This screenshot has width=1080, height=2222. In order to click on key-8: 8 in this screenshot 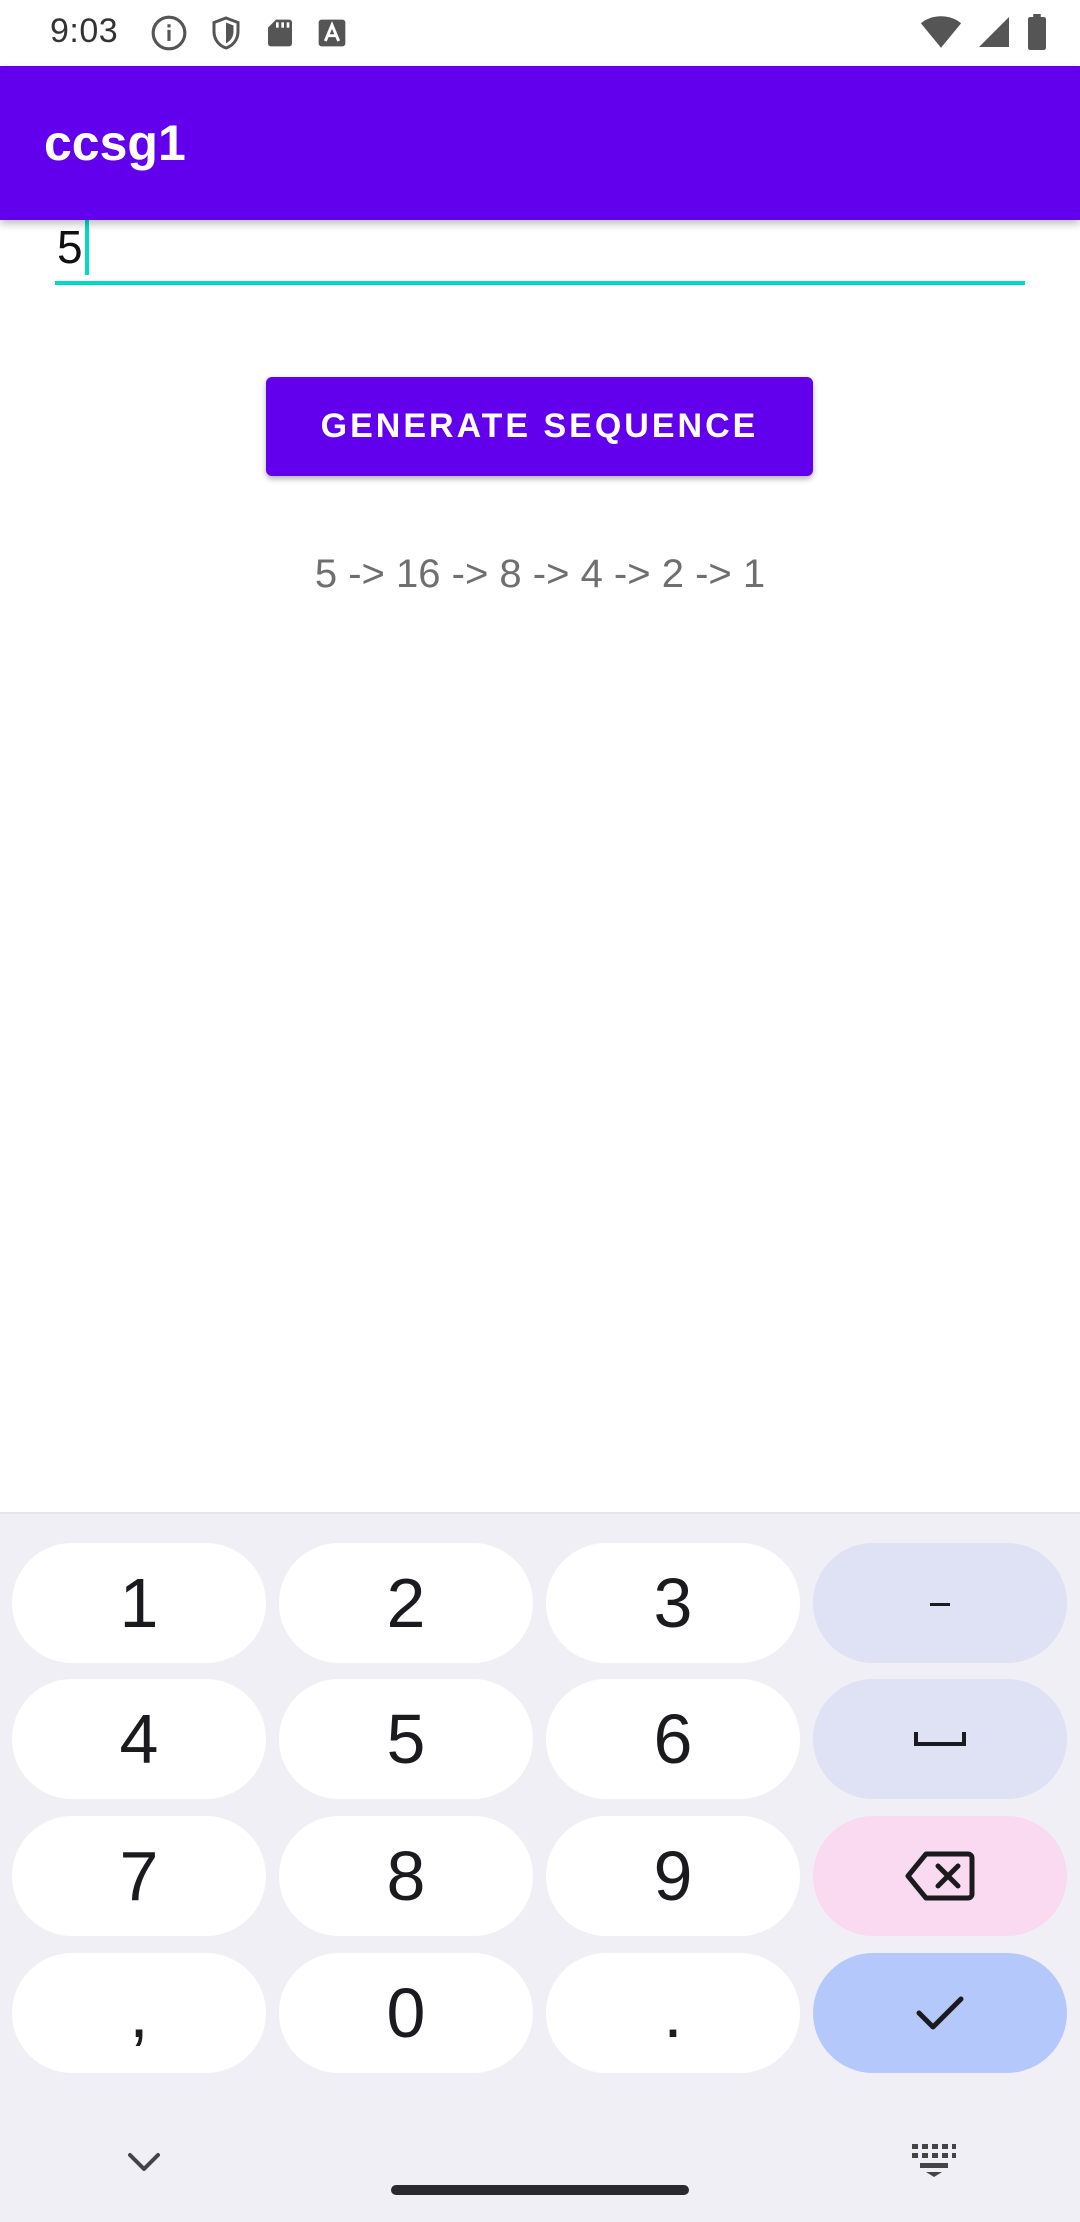, I will do `click(406, 1876)`.